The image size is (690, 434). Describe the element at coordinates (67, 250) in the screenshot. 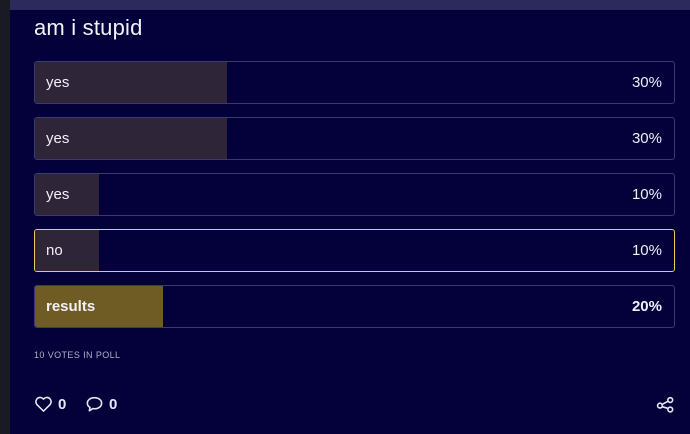

I see `poll-option-bar` at that location.